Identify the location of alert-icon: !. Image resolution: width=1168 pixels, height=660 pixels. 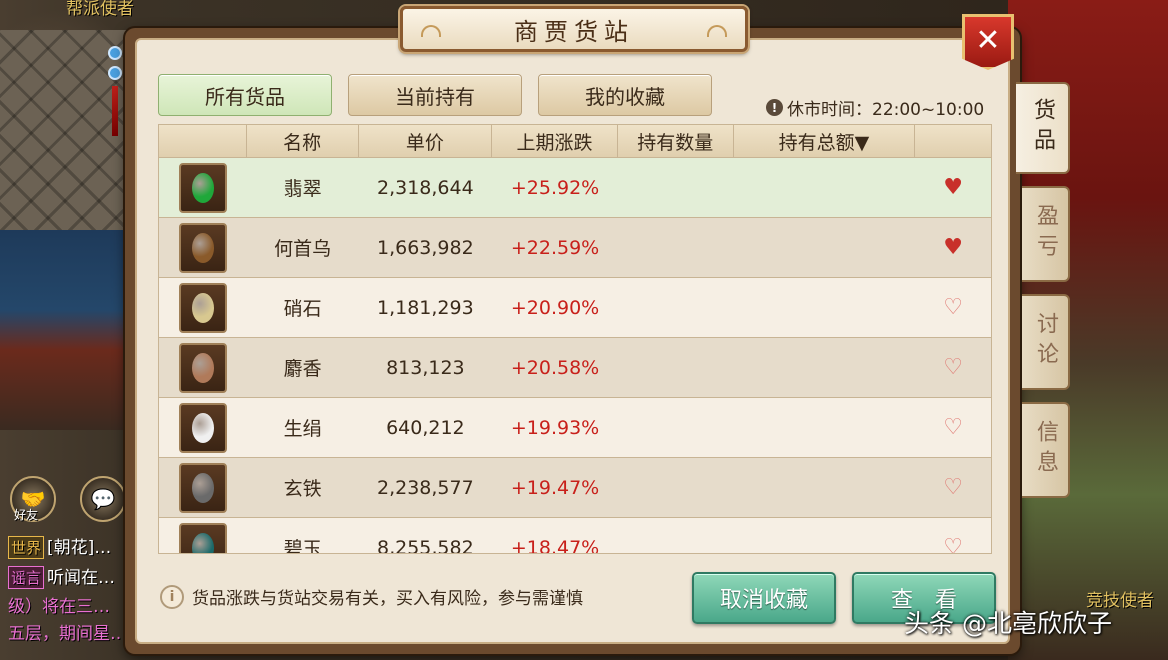
(774, 107).